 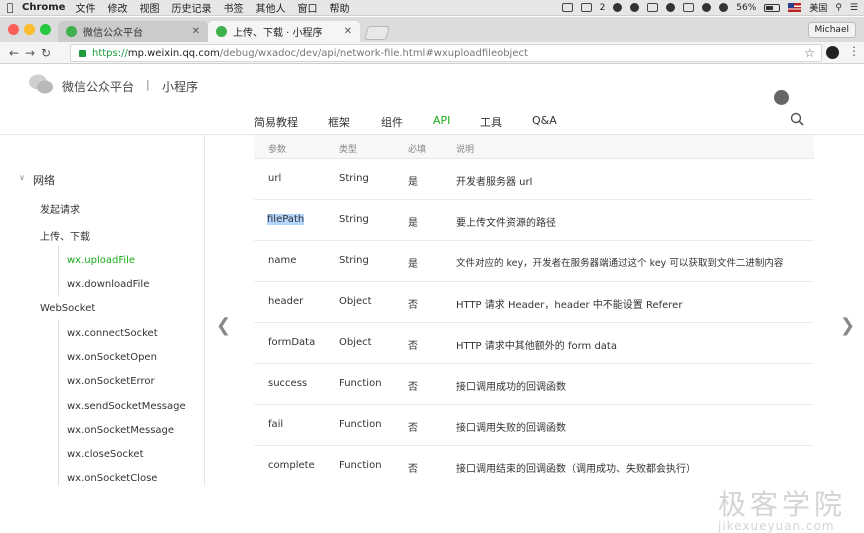 I want to click on prev-page-arrow-icon: ❮, so click(x=223, y=325).